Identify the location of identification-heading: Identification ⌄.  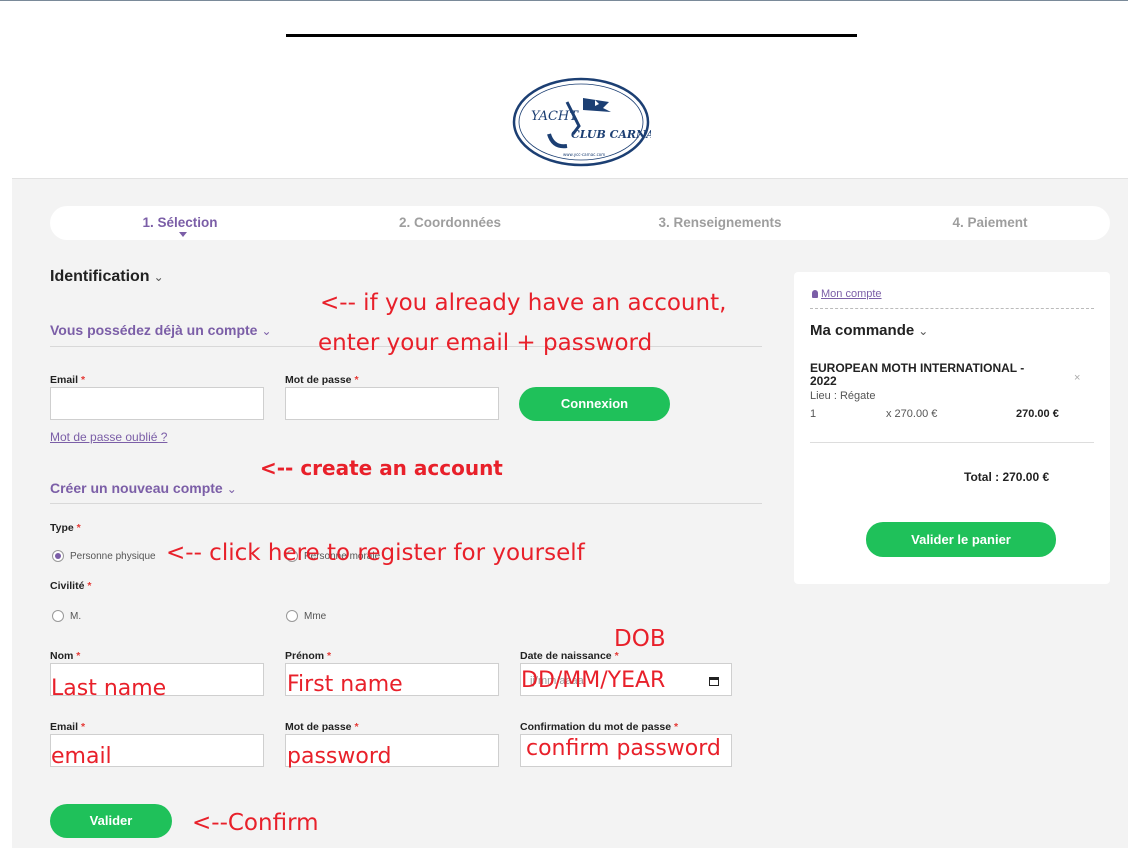
(107, 277).